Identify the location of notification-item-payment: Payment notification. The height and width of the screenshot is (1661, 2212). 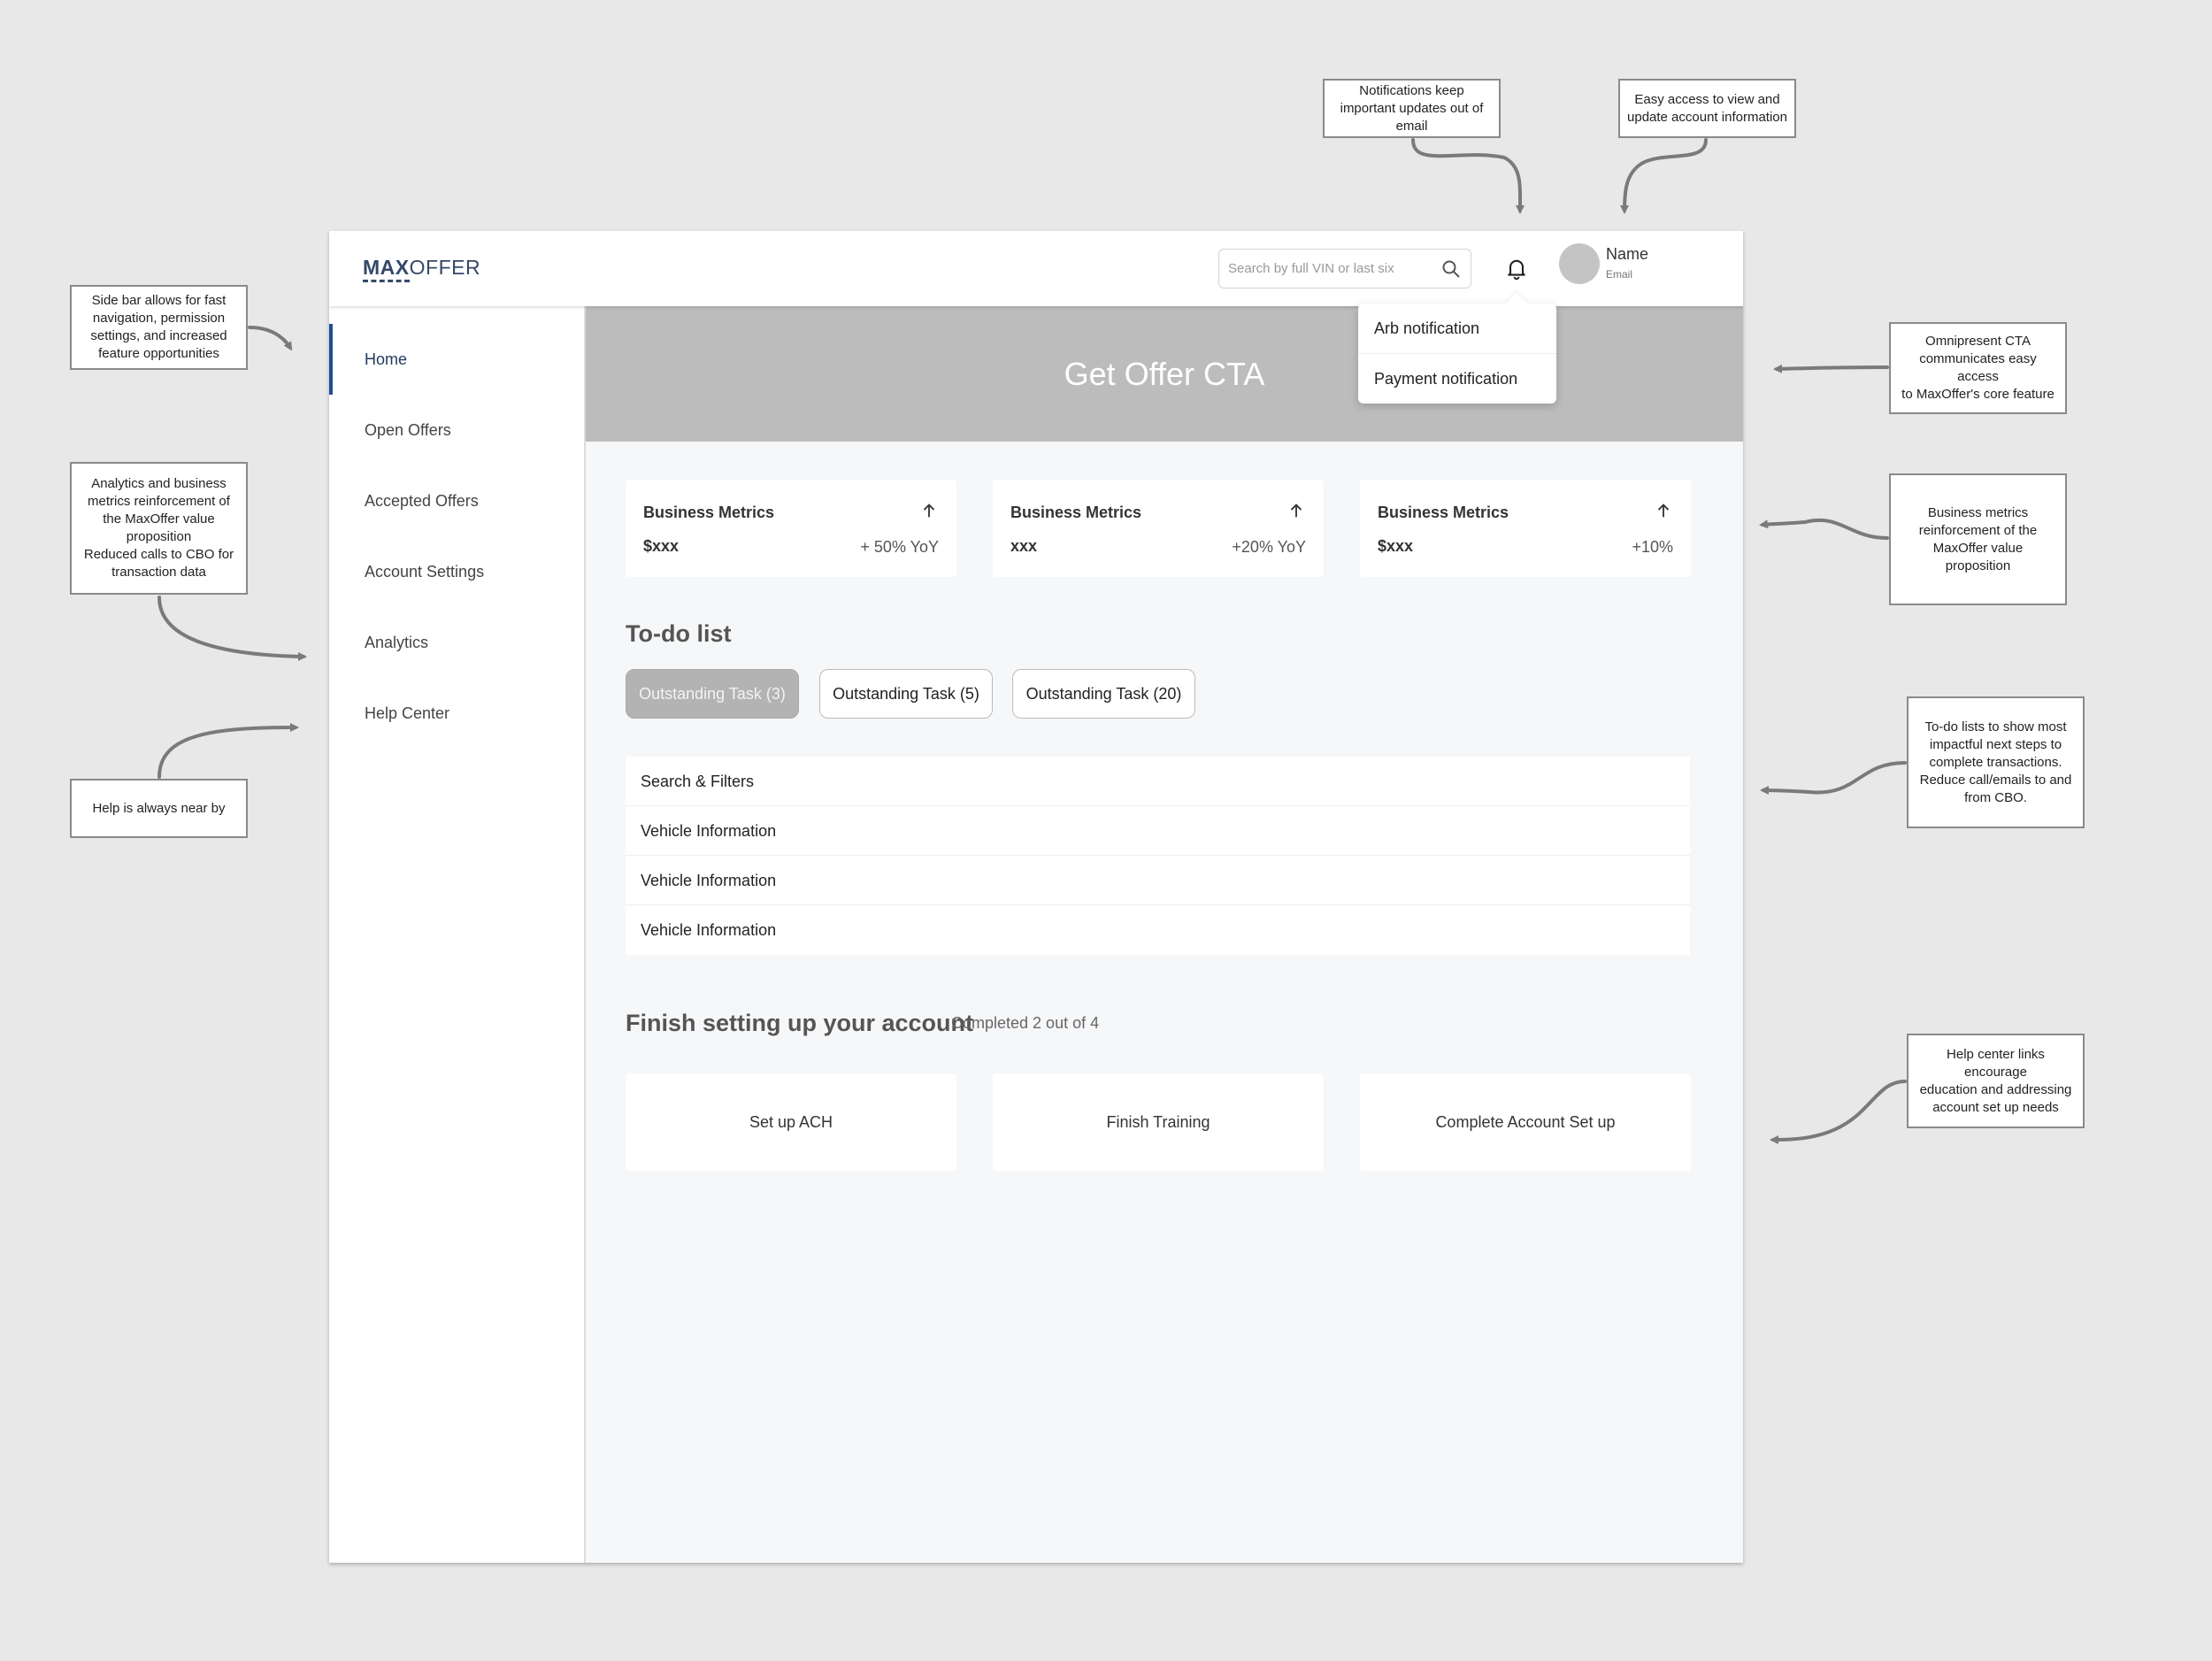
(1457, 378).